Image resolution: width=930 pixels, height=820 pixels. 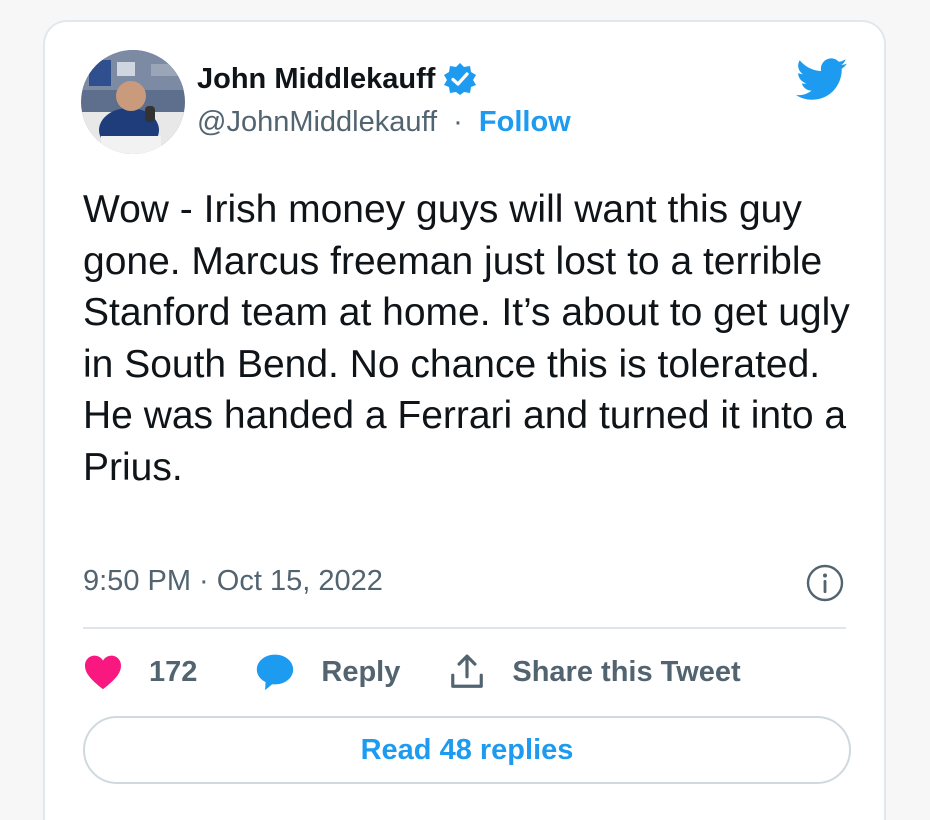 What do you see at coordinates (140, 672) in the screenshot?
I see `like-button: 172` at bounding box center [140, 672].